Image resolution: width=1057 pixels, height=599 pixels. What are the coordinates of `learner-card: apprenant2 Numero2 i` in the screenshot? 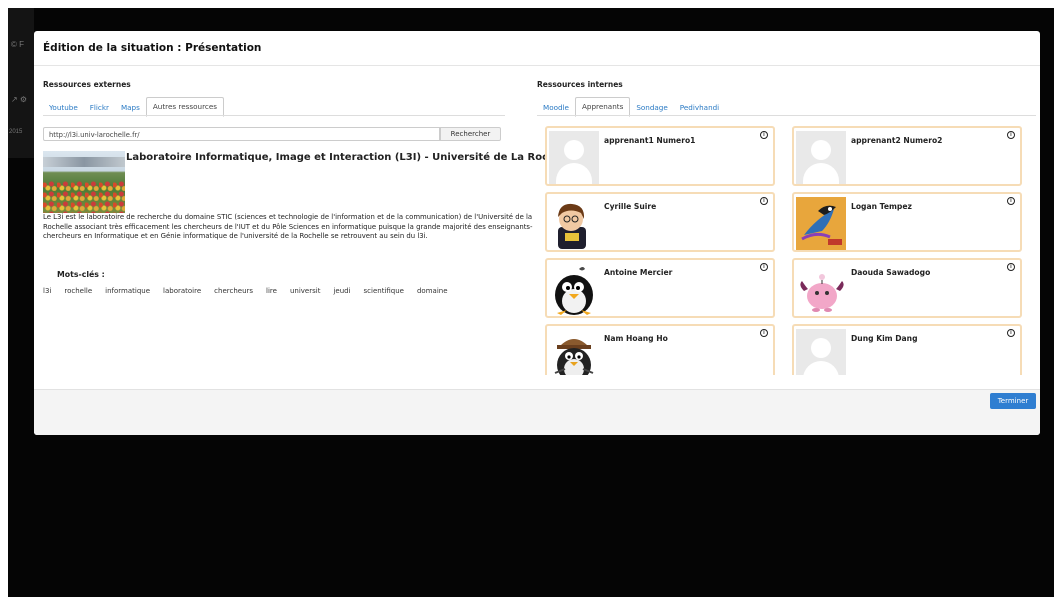 It's located at (907, 156).